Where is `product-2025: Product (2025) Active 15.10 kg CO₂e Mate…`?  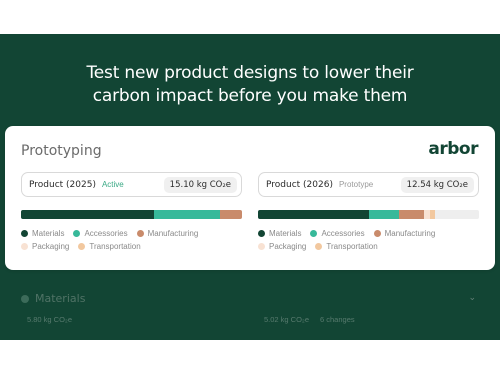
product-2025: Product (2025) Active 15.10 kg CO₂e Mate… is located at coordinates (131, 212).